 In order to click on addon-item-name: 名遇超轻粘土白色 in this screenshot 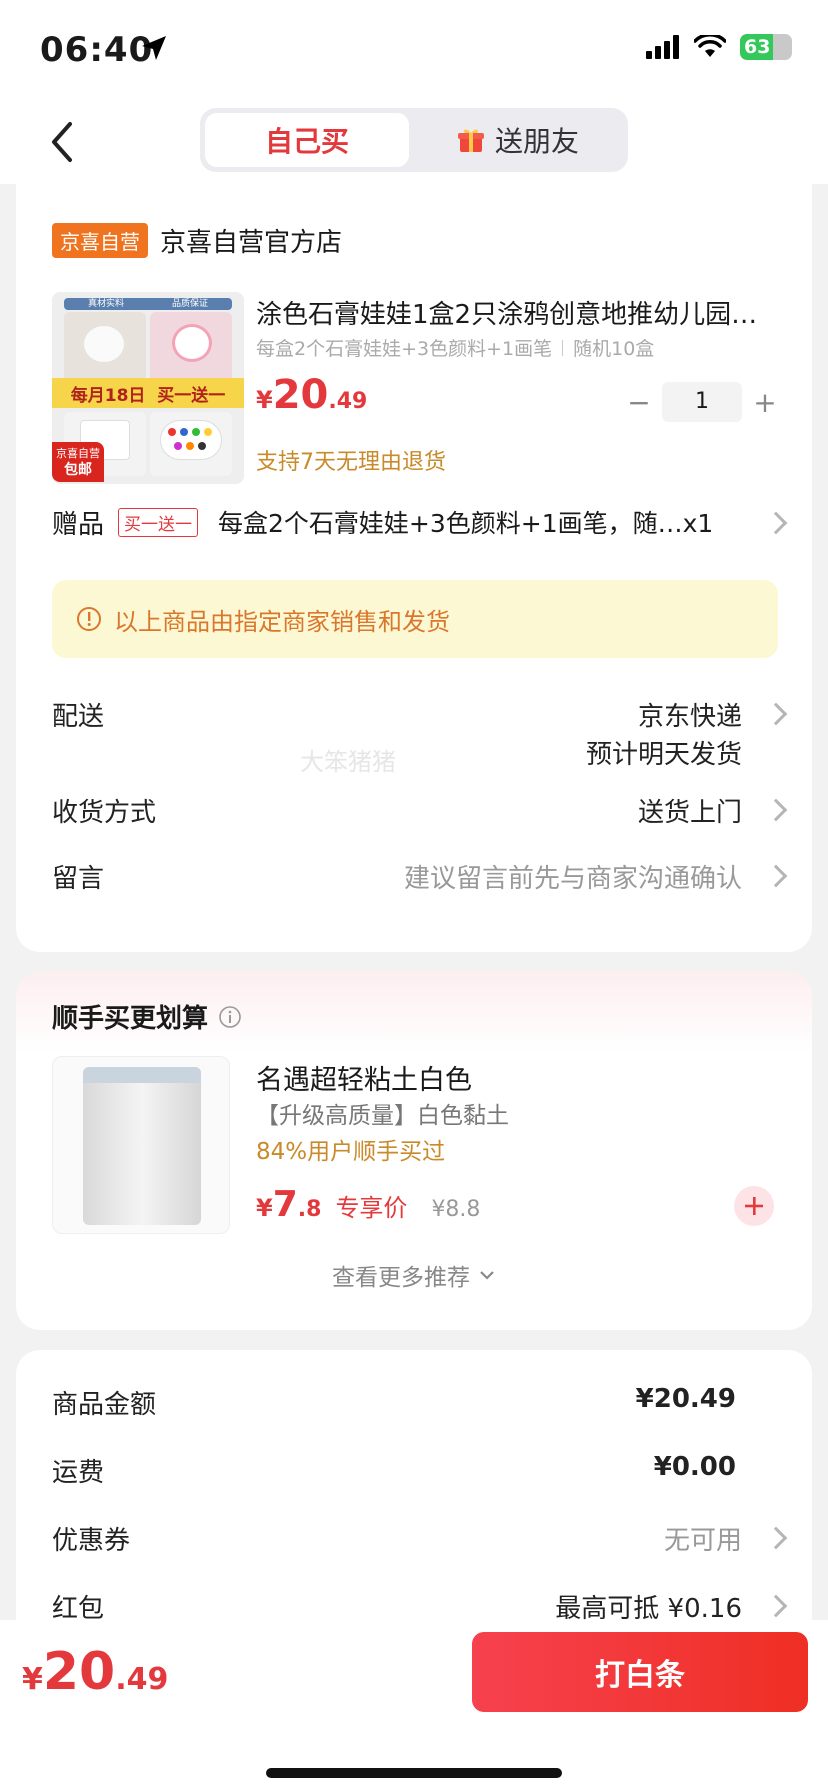, I will do `click(364, 1077)`.